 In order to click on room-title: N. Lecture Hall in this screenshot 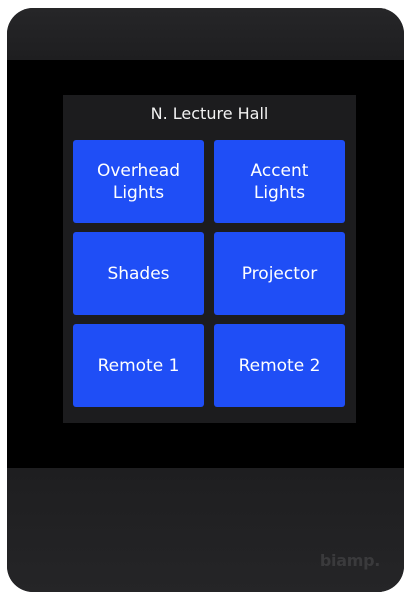, I will do `click(209, 113)`.